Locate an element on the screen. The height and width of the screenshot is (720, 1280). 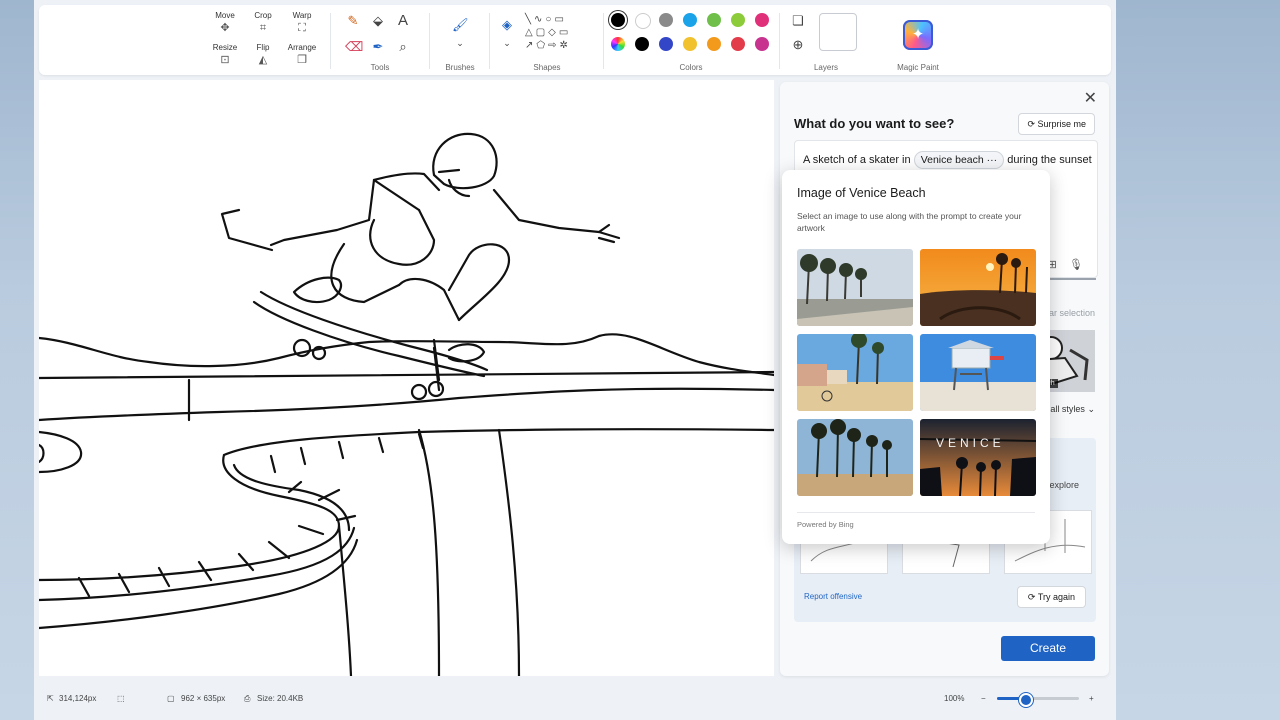
try-again-label: Try again is located at coordinates (1056, 597).